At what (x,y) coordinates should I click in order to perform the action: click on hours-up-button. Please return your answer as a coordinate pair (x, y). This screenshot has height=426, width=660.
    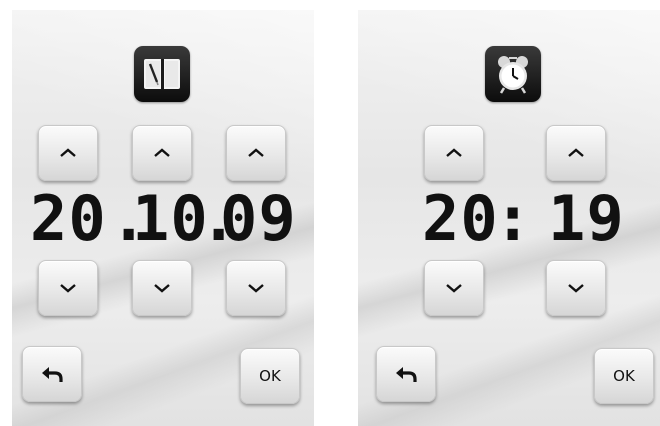
    Looking at the image, I should click on (454, 153).